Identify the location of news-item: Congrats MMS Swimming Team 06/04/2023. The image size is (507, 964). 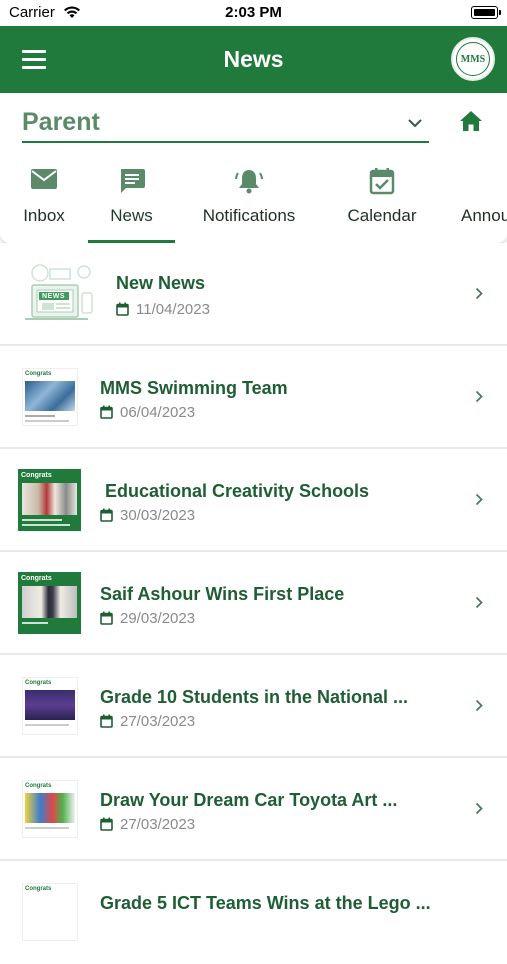
(253, 397).